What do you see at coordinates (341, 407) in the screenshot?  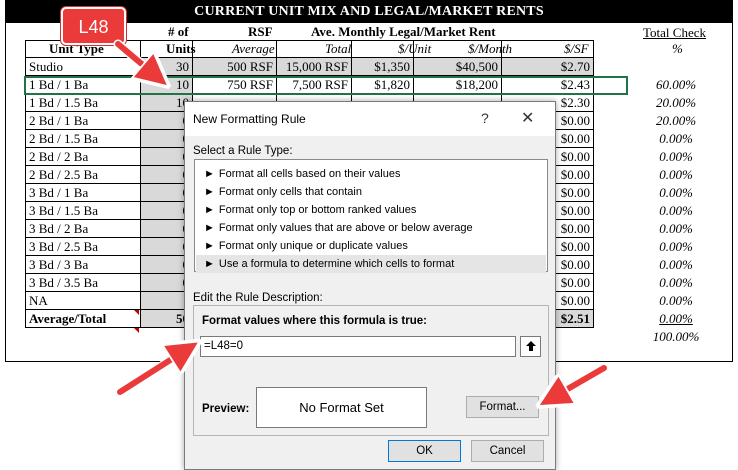 I see `format-preview: No Format Set` at bounding box center [341, 407].